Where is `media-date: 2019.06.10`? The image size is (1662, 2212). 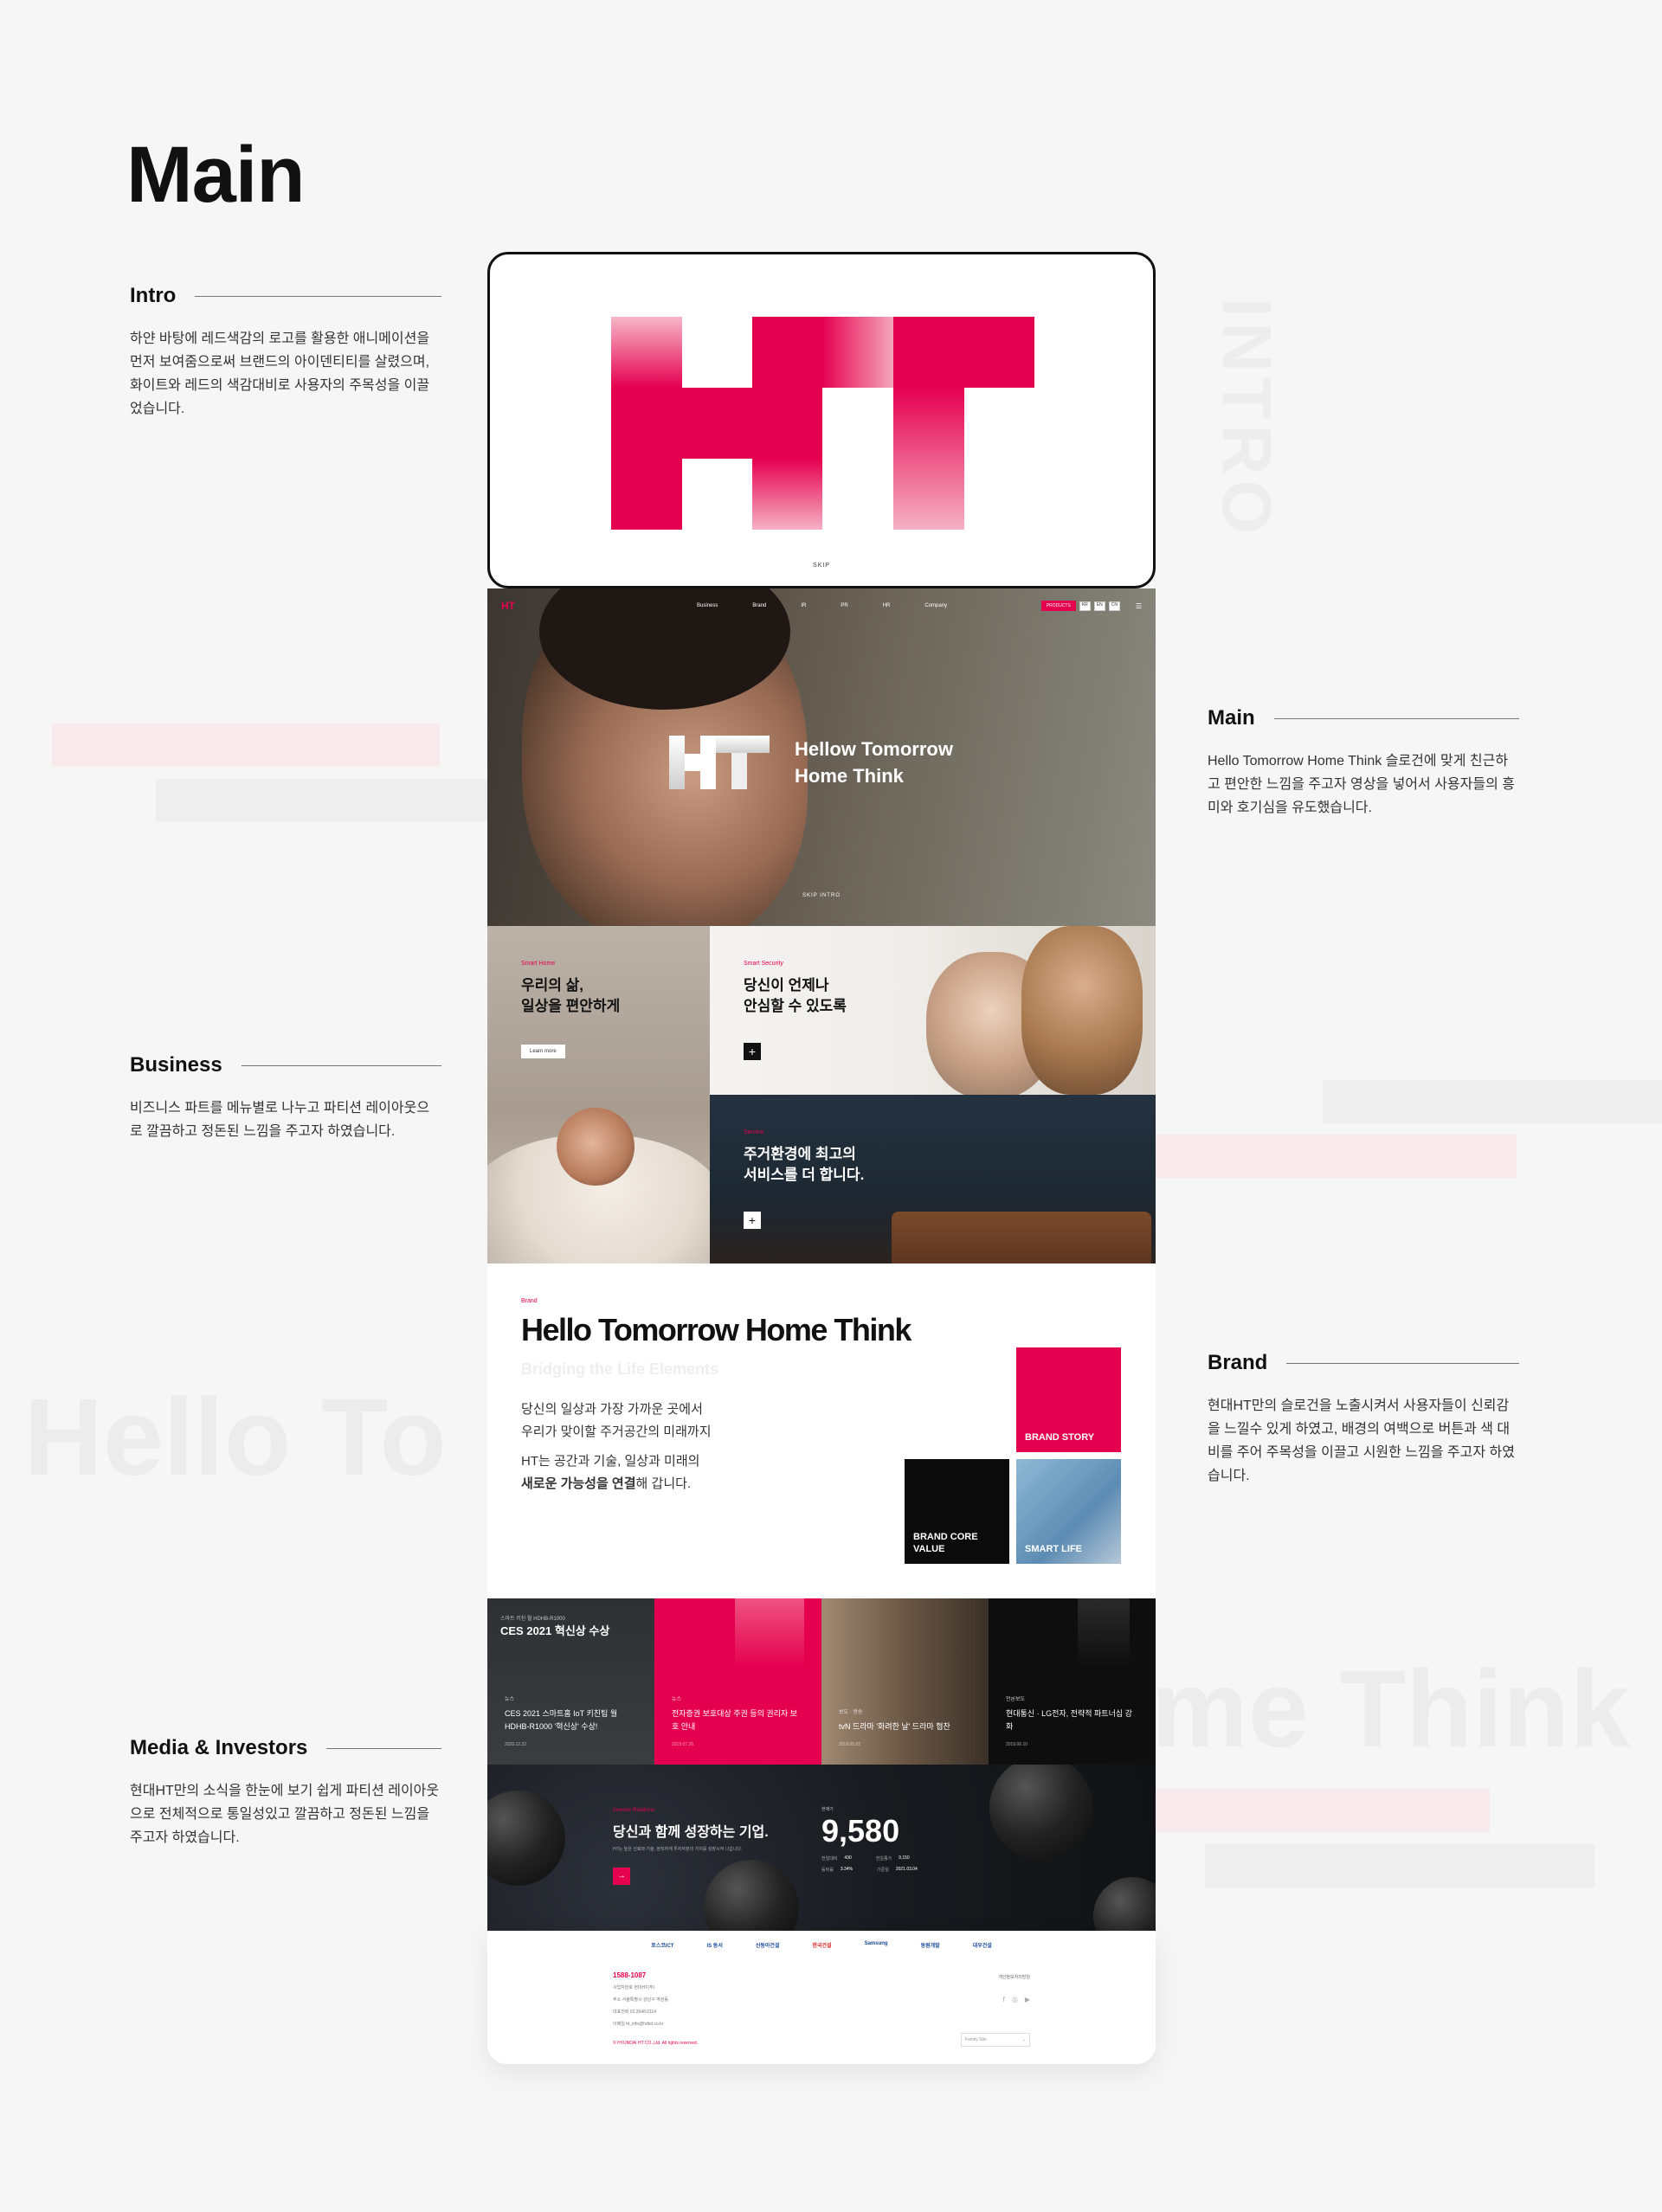 media-date: 2019.06.10 is located at coordinates (1017, 1744).